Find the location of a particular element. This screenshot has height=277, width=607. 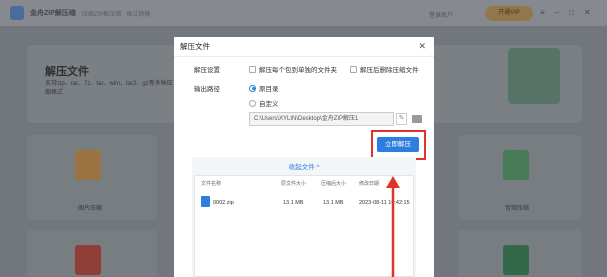

output-path-field: C:\Users\XYLIN\Desktop\金舟ZIP解压1 is located at coordinates (321, 119).